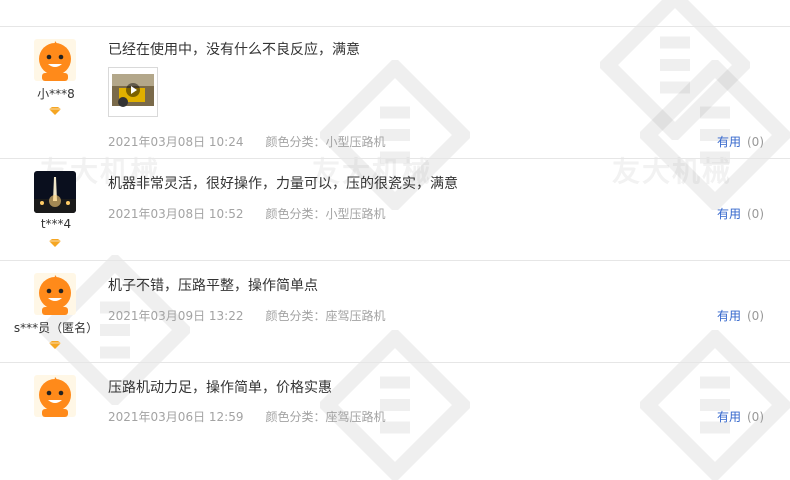 This screenshot has width=790, height=480. Describe the element at coordinates (213, 286) in the screenshot. I see `review-content: 机子不错，压路平整，操作简单点` at that location.